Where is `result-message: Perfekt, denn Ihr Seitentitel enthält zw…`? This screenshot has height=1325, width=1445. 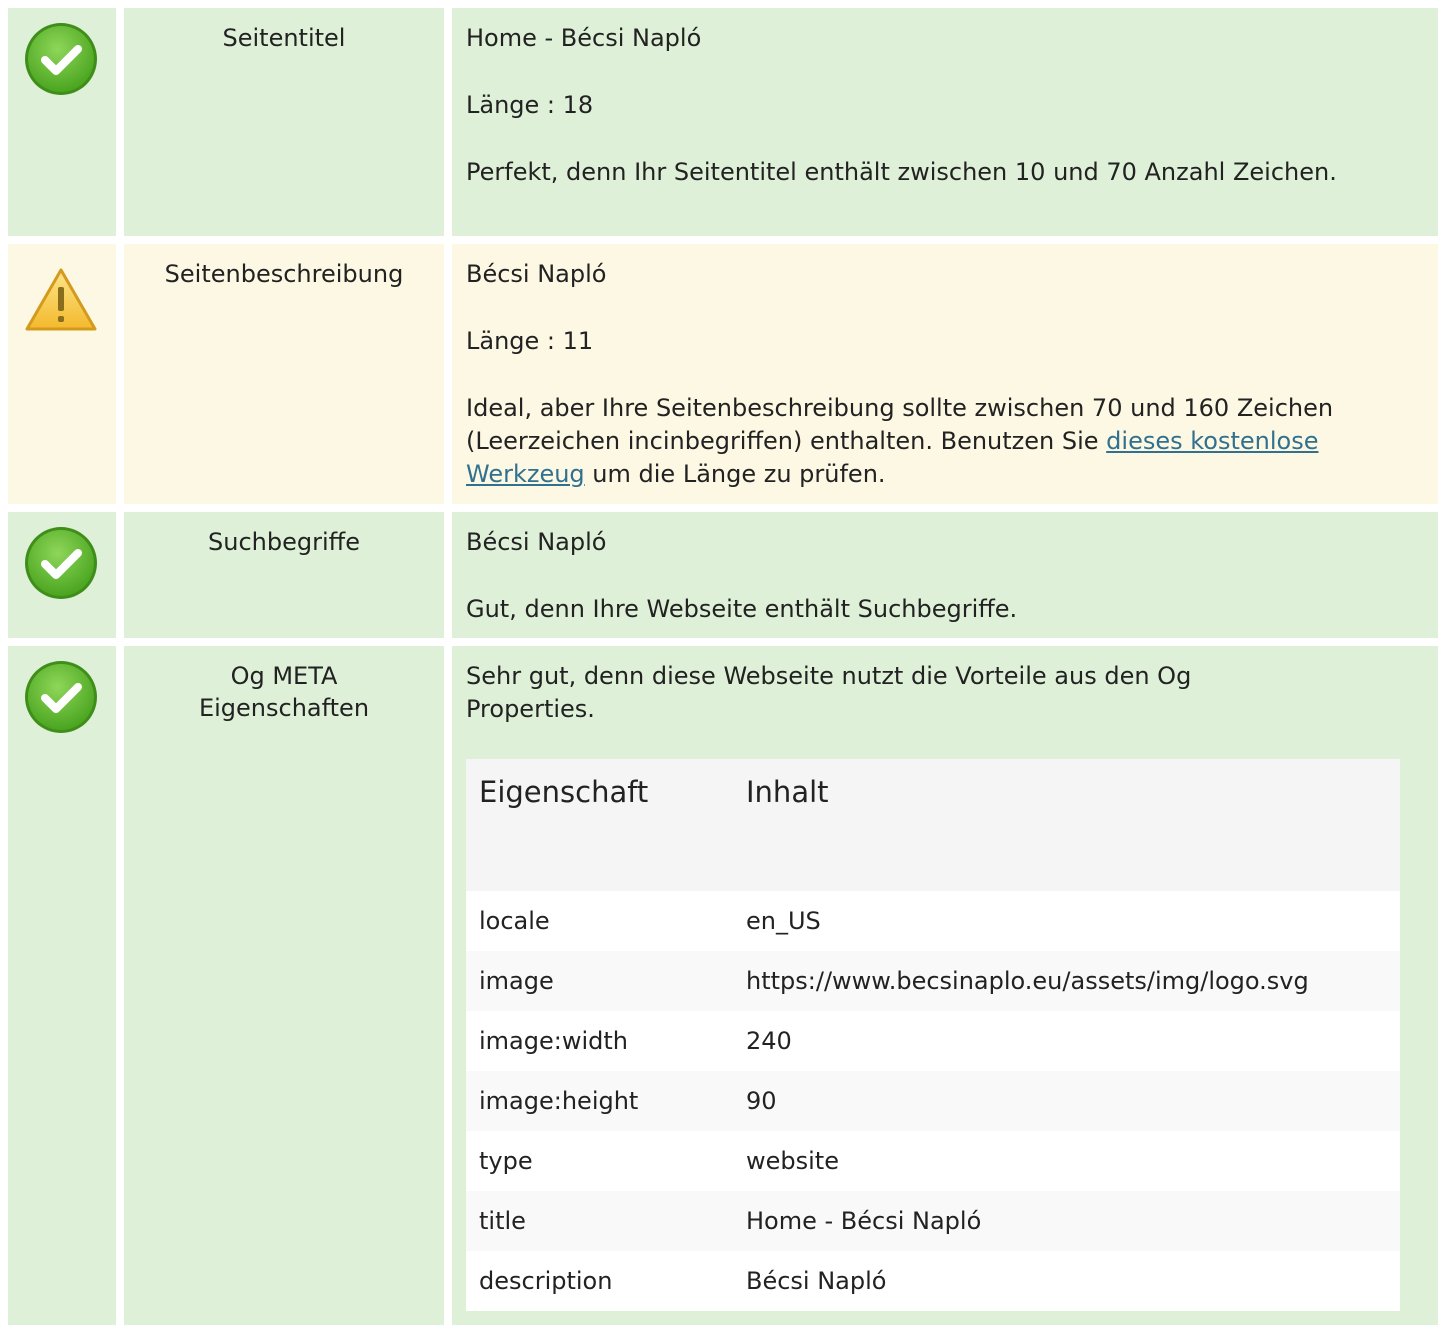 result-message: Perfekt, denn Ihr Seitentitel enthält zw… is located at coordinates (901, 172).